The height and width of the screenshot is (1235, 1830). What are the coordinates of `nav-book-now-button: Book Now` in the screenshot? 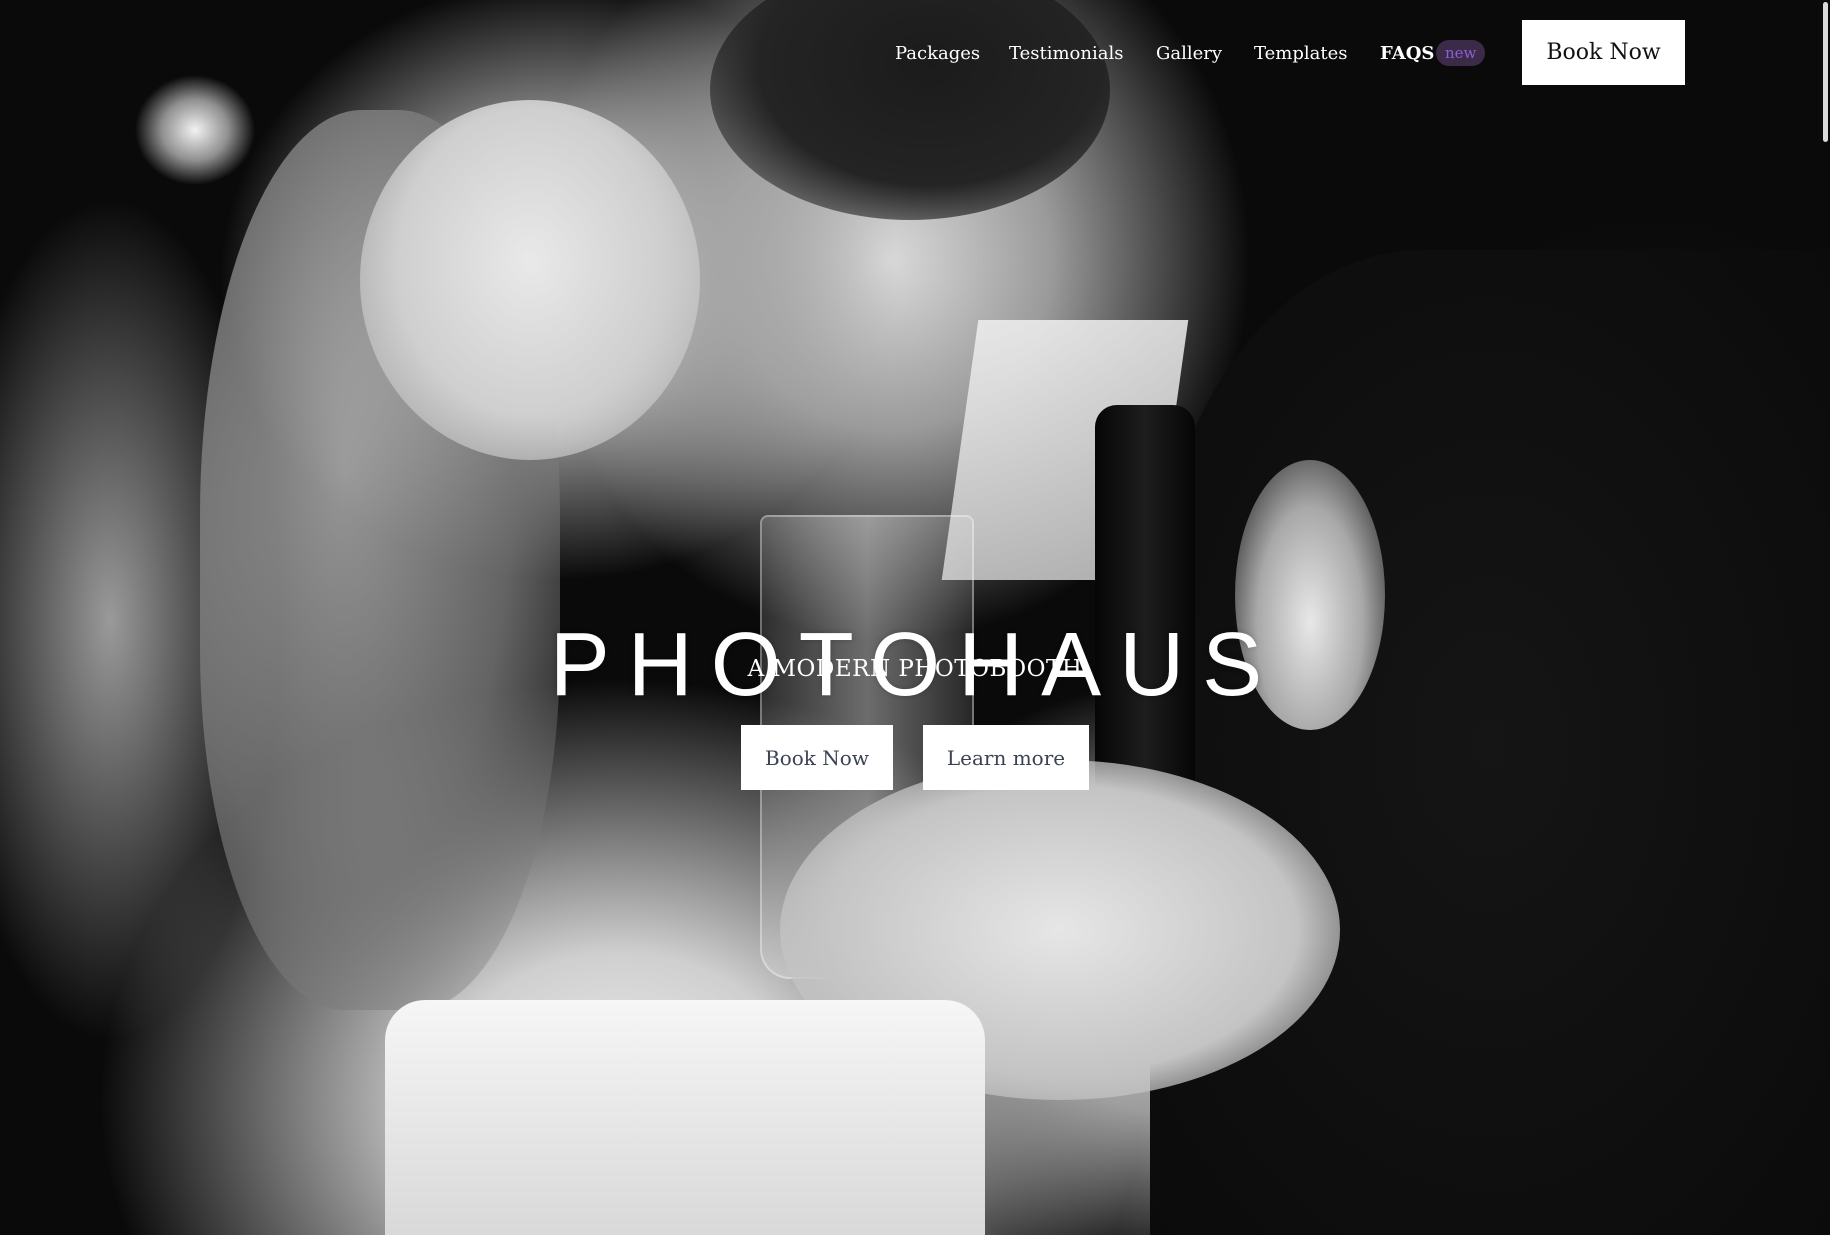 It's located at (1603, 52).